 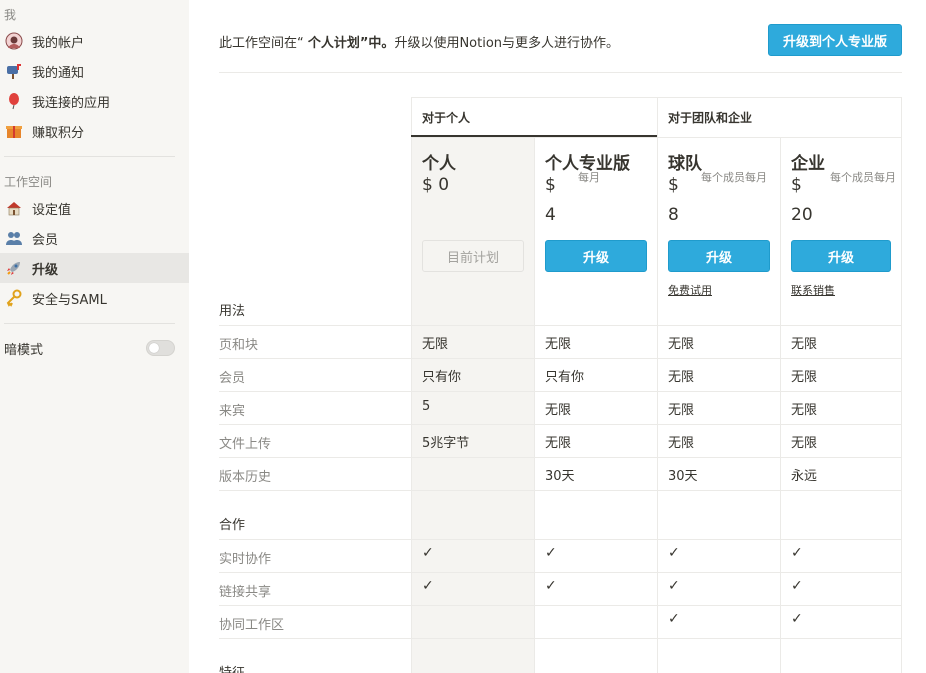 I want to click on section-title-collaboration: 合作, so click(x=232, y=525).